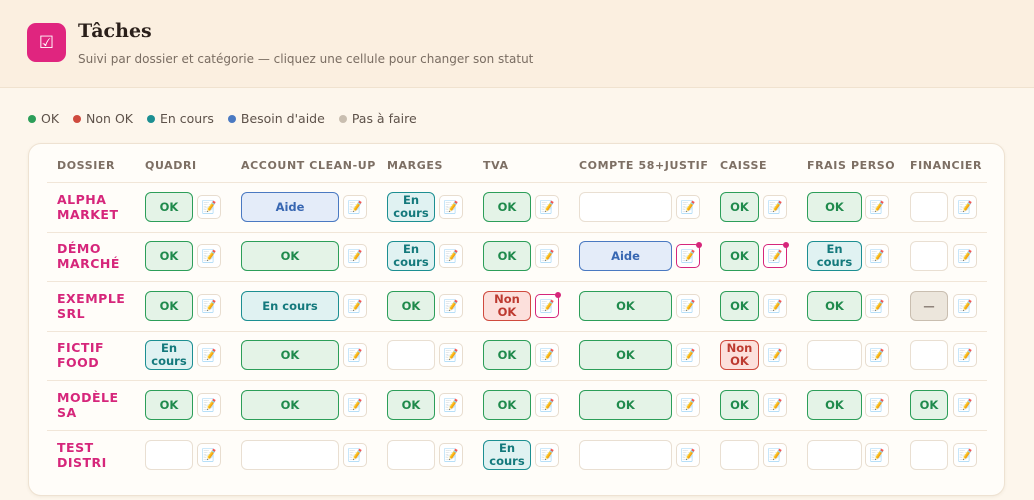 This screenshot has width=1034, height=500. Describe the element at coordinates (97, 455) in the screenshot. I see `dossier-name: TEST DISTRI` at that location.